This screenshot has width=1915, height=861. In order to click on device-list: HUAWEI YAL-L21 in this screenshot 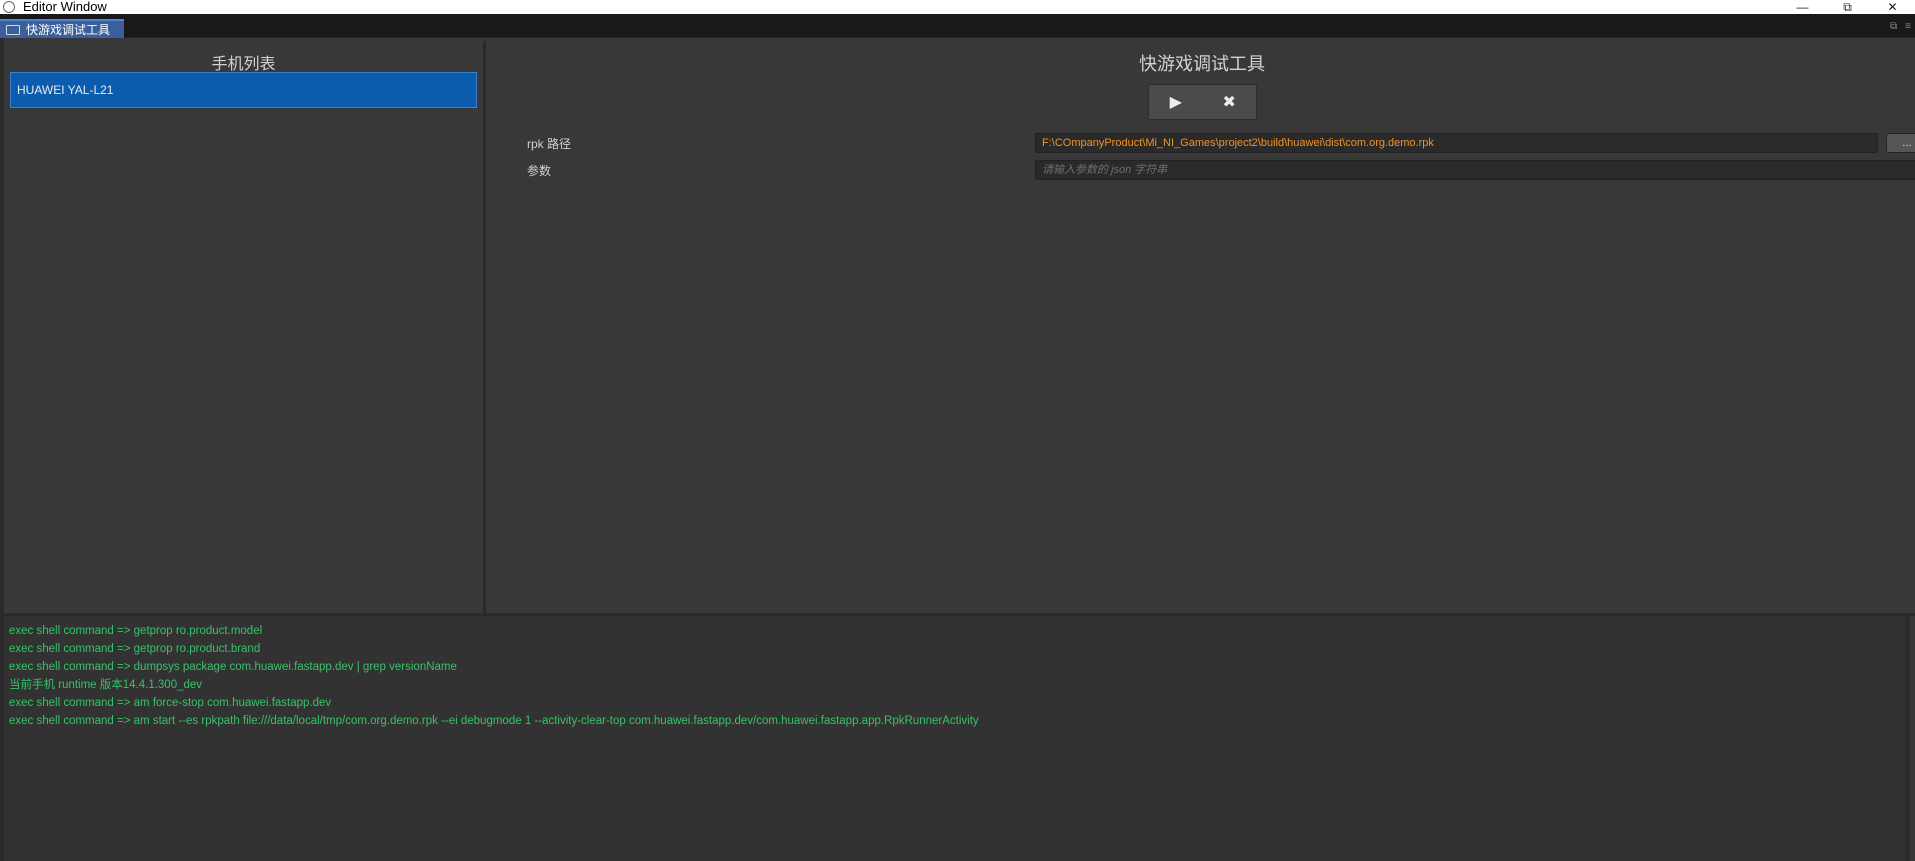, I will do `click(243, 90)`.